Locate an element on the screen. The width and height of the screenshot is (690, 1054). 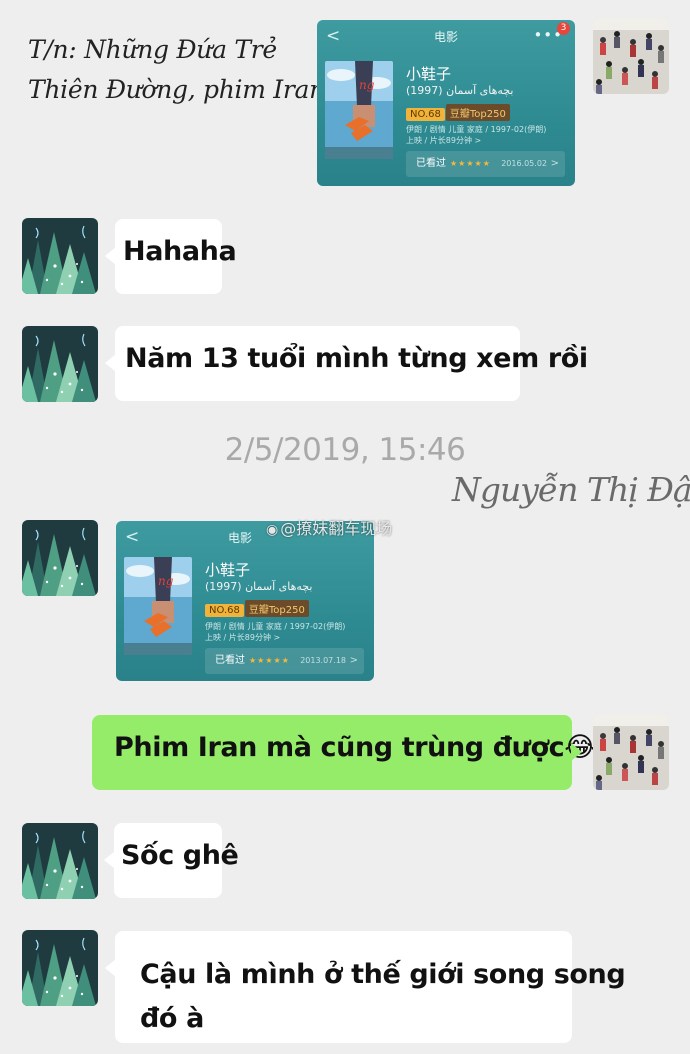
translator-note-line2: Thiên Đường, phim Iran is located at coordinates (176, 89).